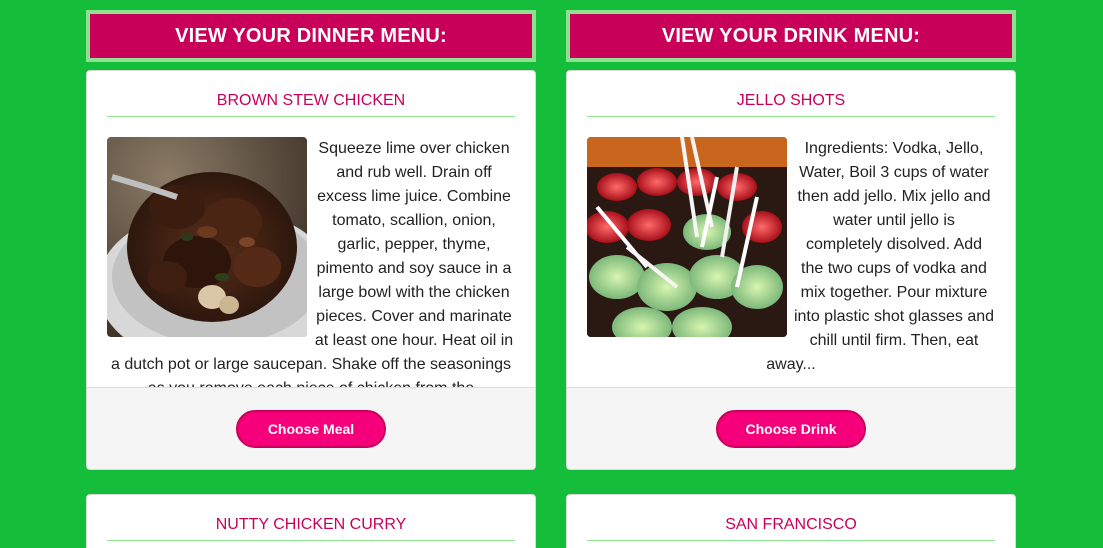  I want to click on drink-title-next: SAN FRANCISCO, so click(791, 528).